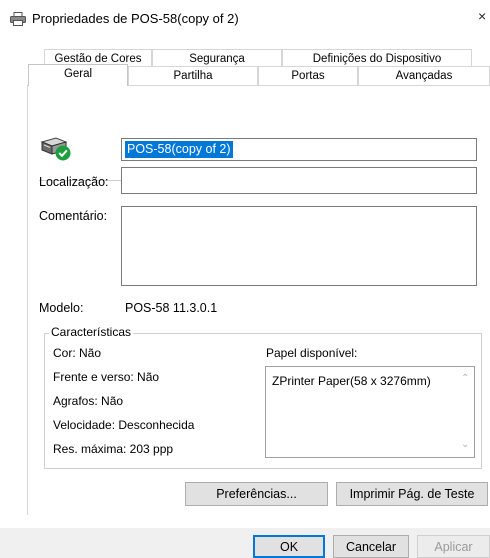 Image resolution: width=490 pixels, height=558 pixels. I want to click on location-input, so click(299, 180).